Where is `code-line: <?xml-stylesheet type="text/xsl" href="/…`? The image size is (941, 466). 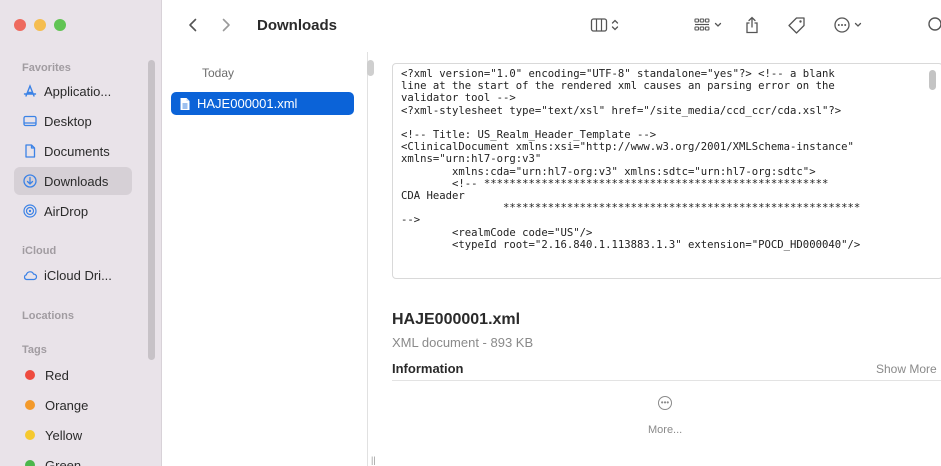 code-line: <?xml-stylesheet type="text/xsl" href="/… is located at coordinates (621, 110).